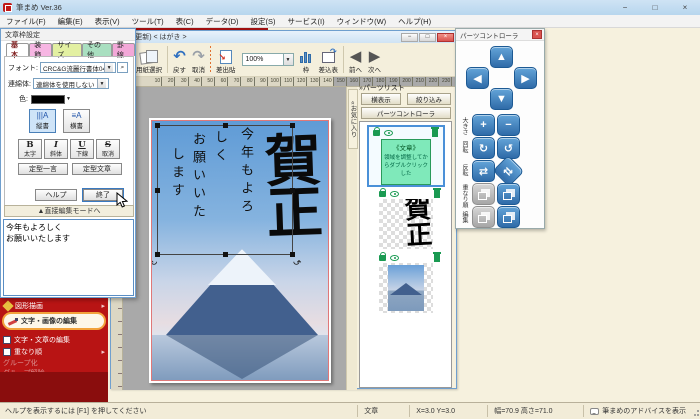 This screenshot has height=419, width=700. What do you see at coordinates (97, 169) in the screenshot?
I see `template-text-button: 定型文章` at bounding box center [97, 169].